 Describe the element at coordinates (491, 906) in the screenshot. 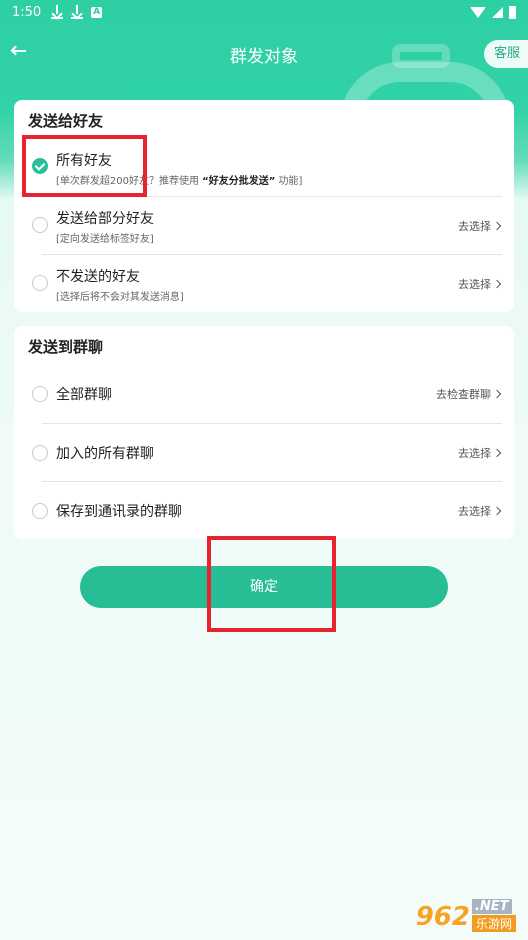

I see `watermark-net: .NET` at that location.